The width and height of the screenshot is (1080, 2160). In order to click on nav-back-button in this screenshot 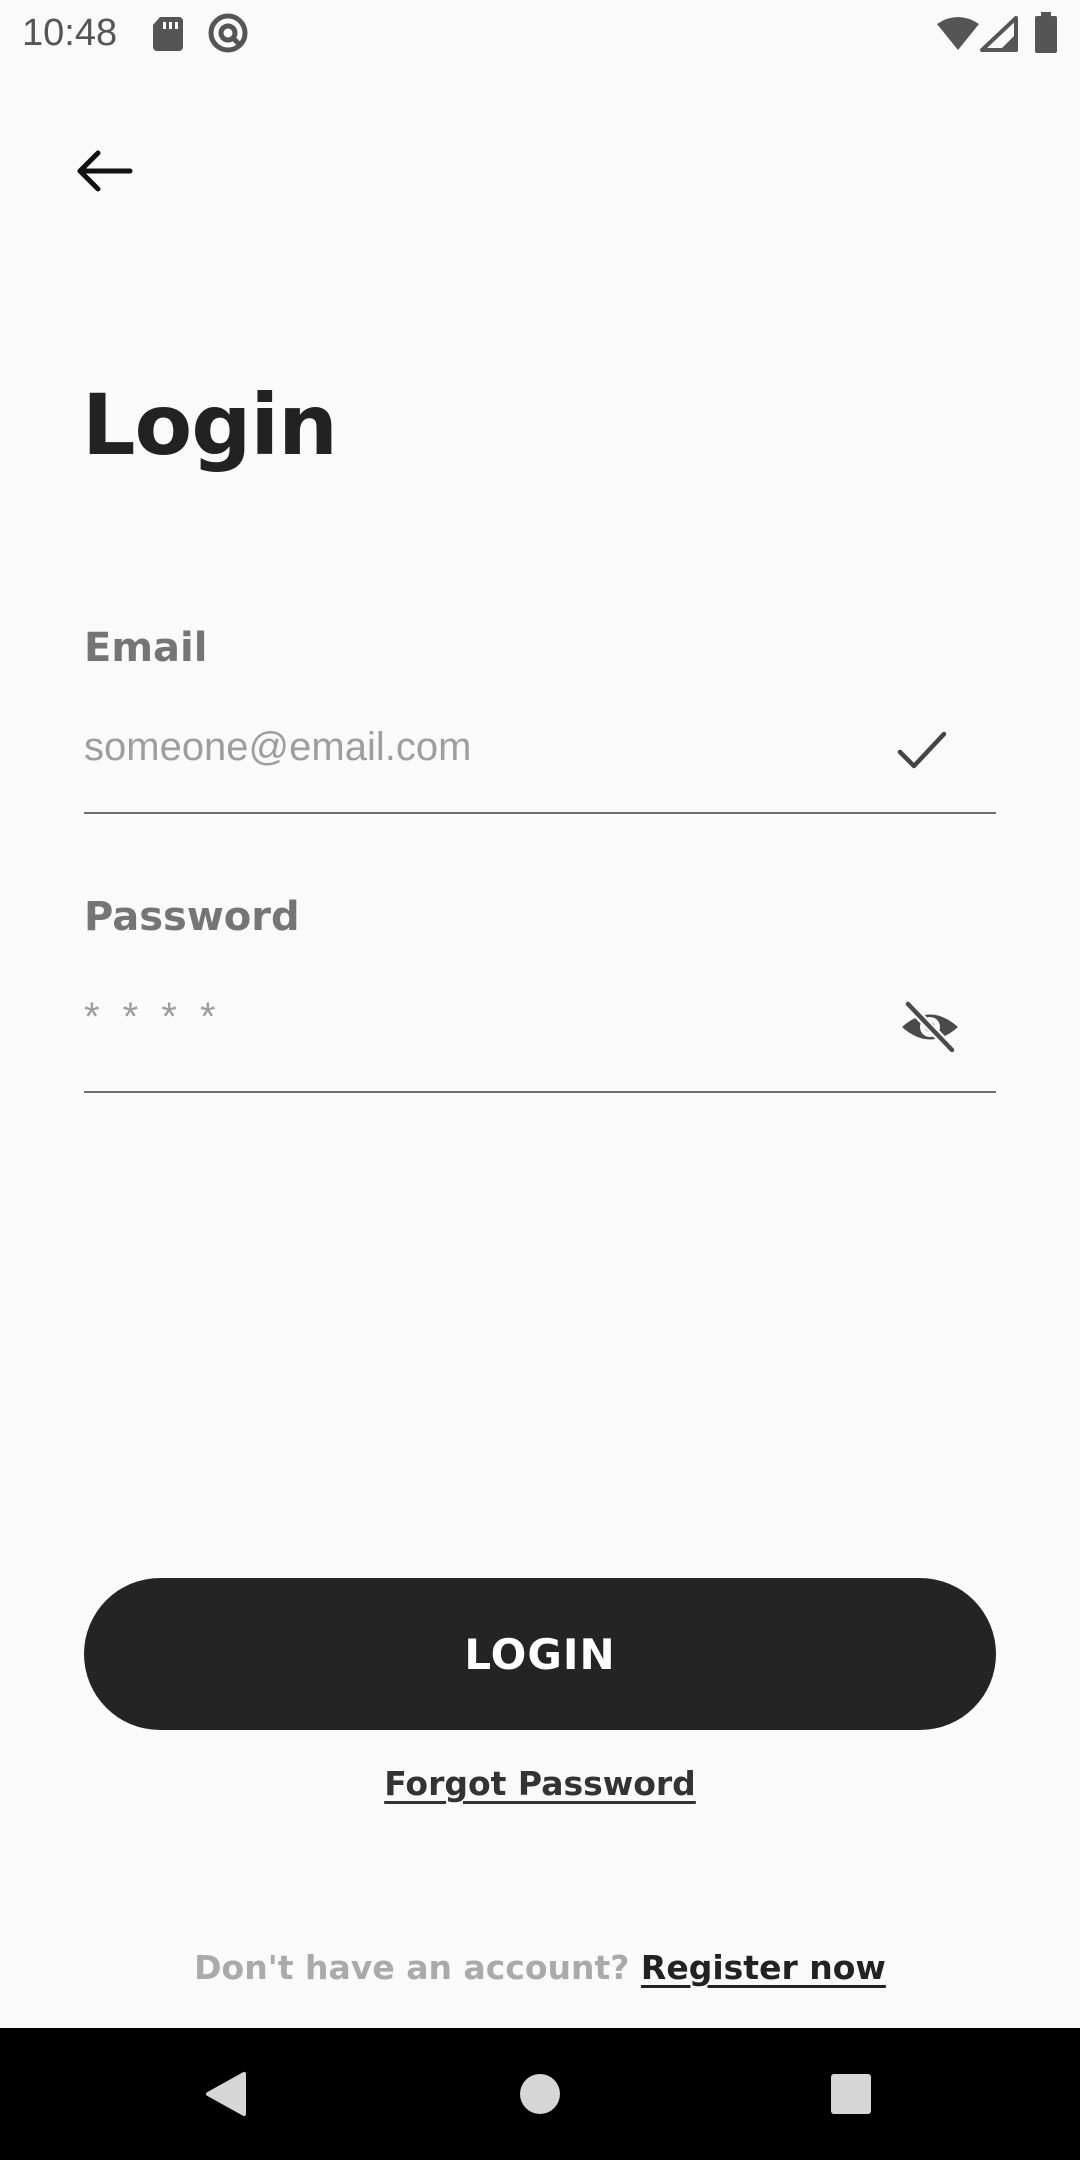, I will do `click(226, 2094)`.